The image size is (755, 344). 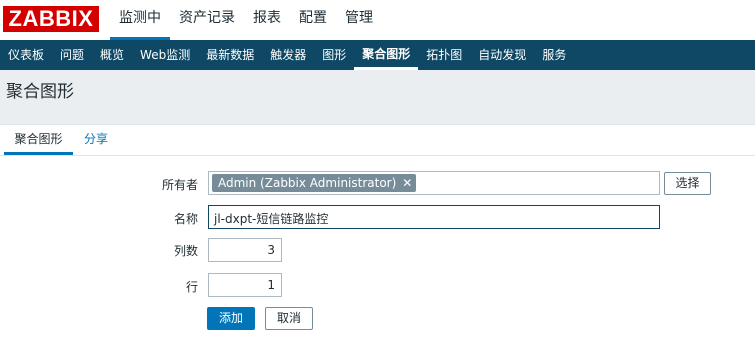 What do you see at coordinates (112, 55) in the screenshot?
I see `sub-menu-overview: 概览` at bounding box center [112, 55].